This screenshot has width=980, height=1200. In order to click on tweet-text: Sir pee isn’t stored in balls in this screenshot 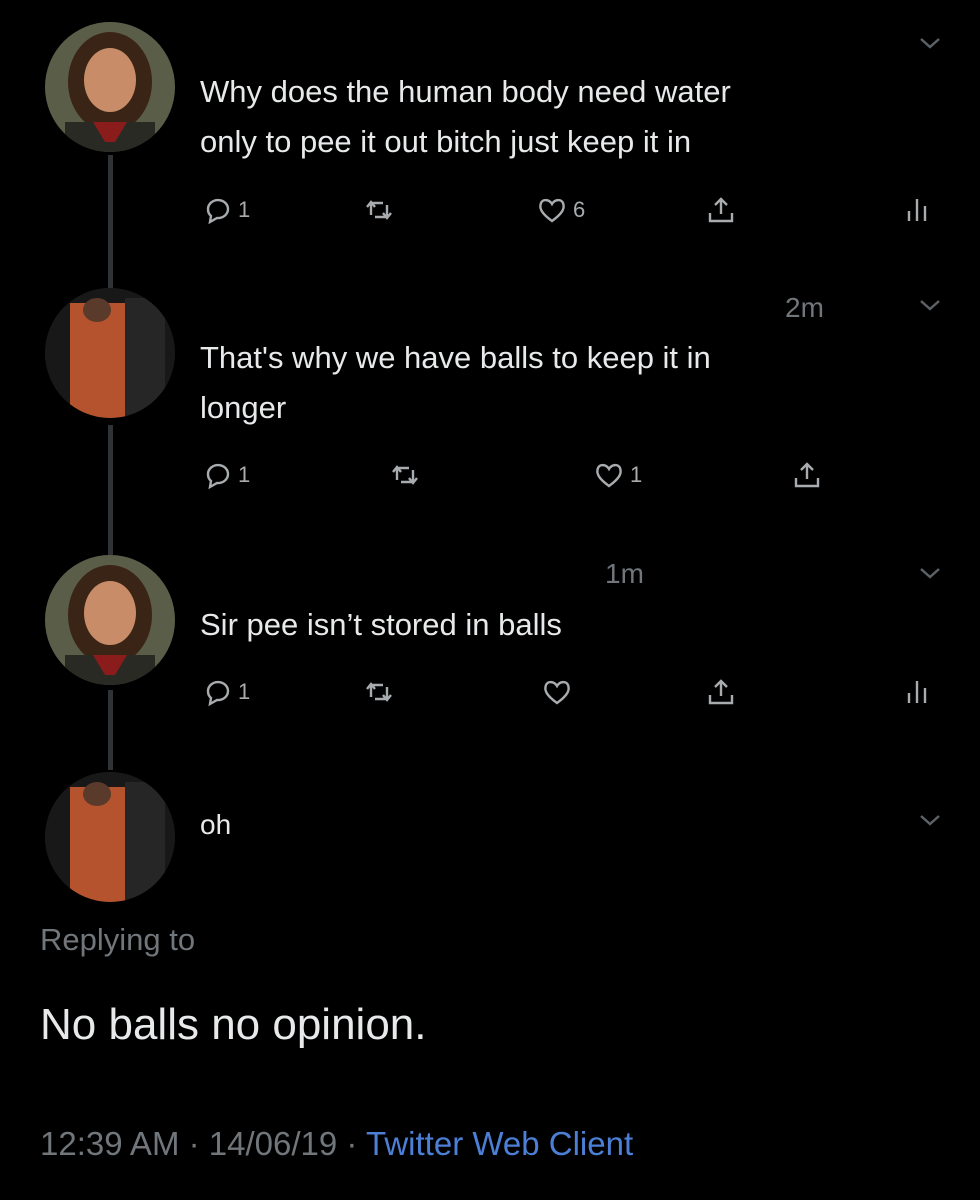, I will do `click(381, 624)`.